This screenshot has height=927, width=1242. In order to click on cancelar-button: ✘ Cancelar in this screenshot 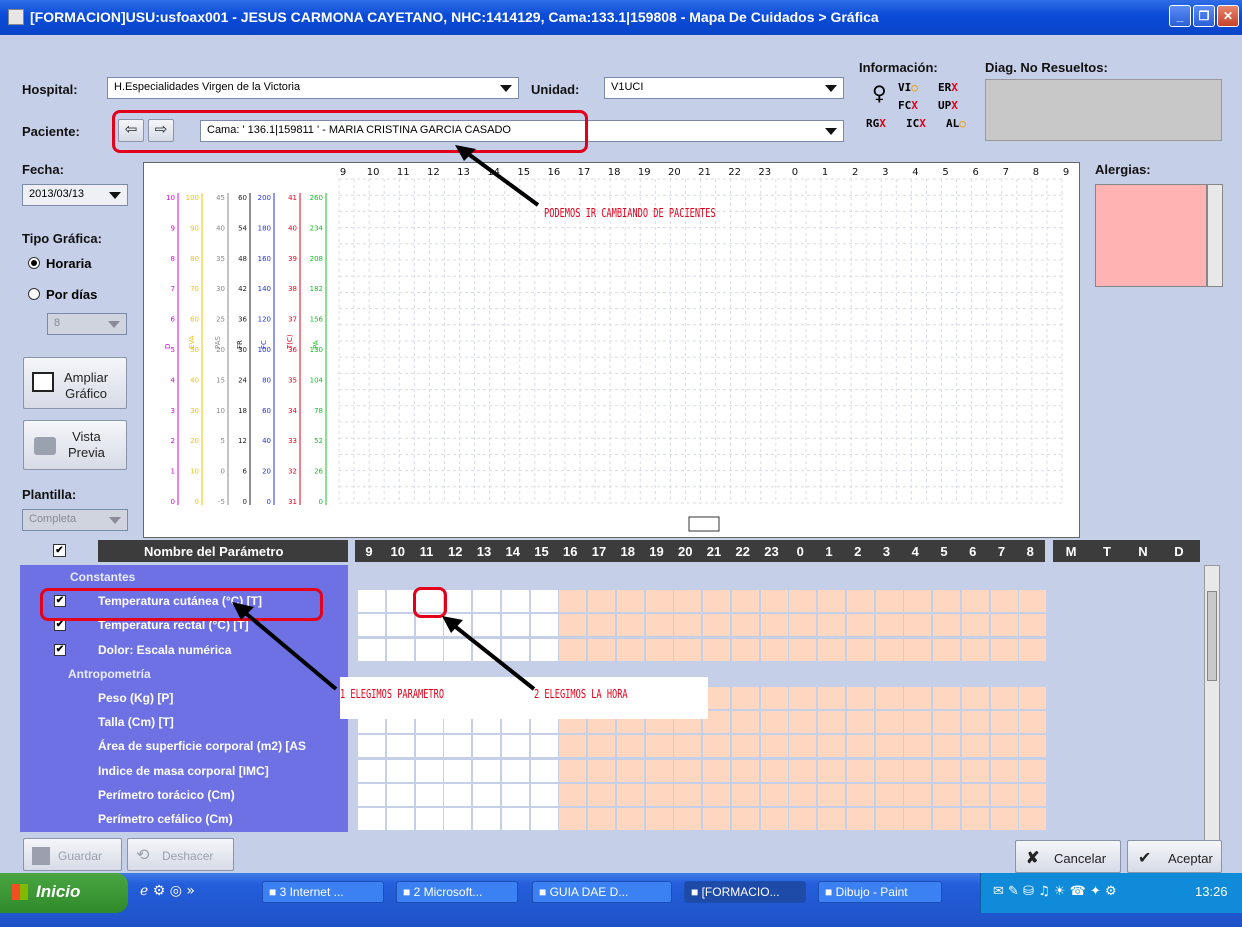, I will do `click(1068, 856)`.